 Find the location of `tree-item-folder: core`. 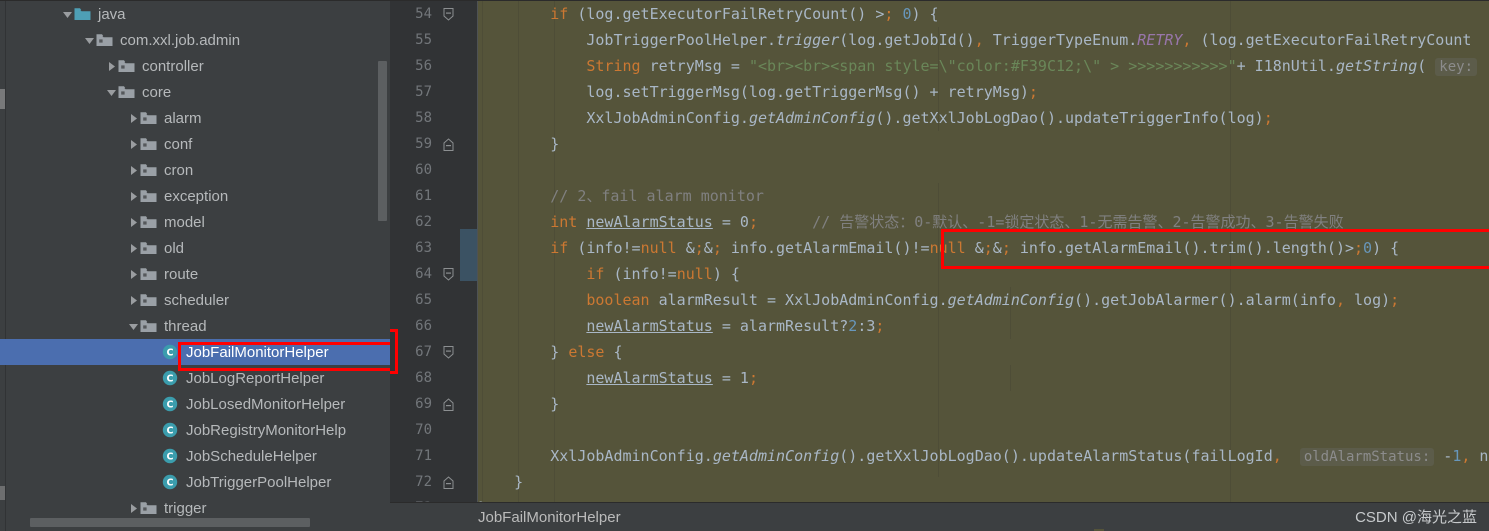

tree-item-folder: core is located at coordinates (195, 92).